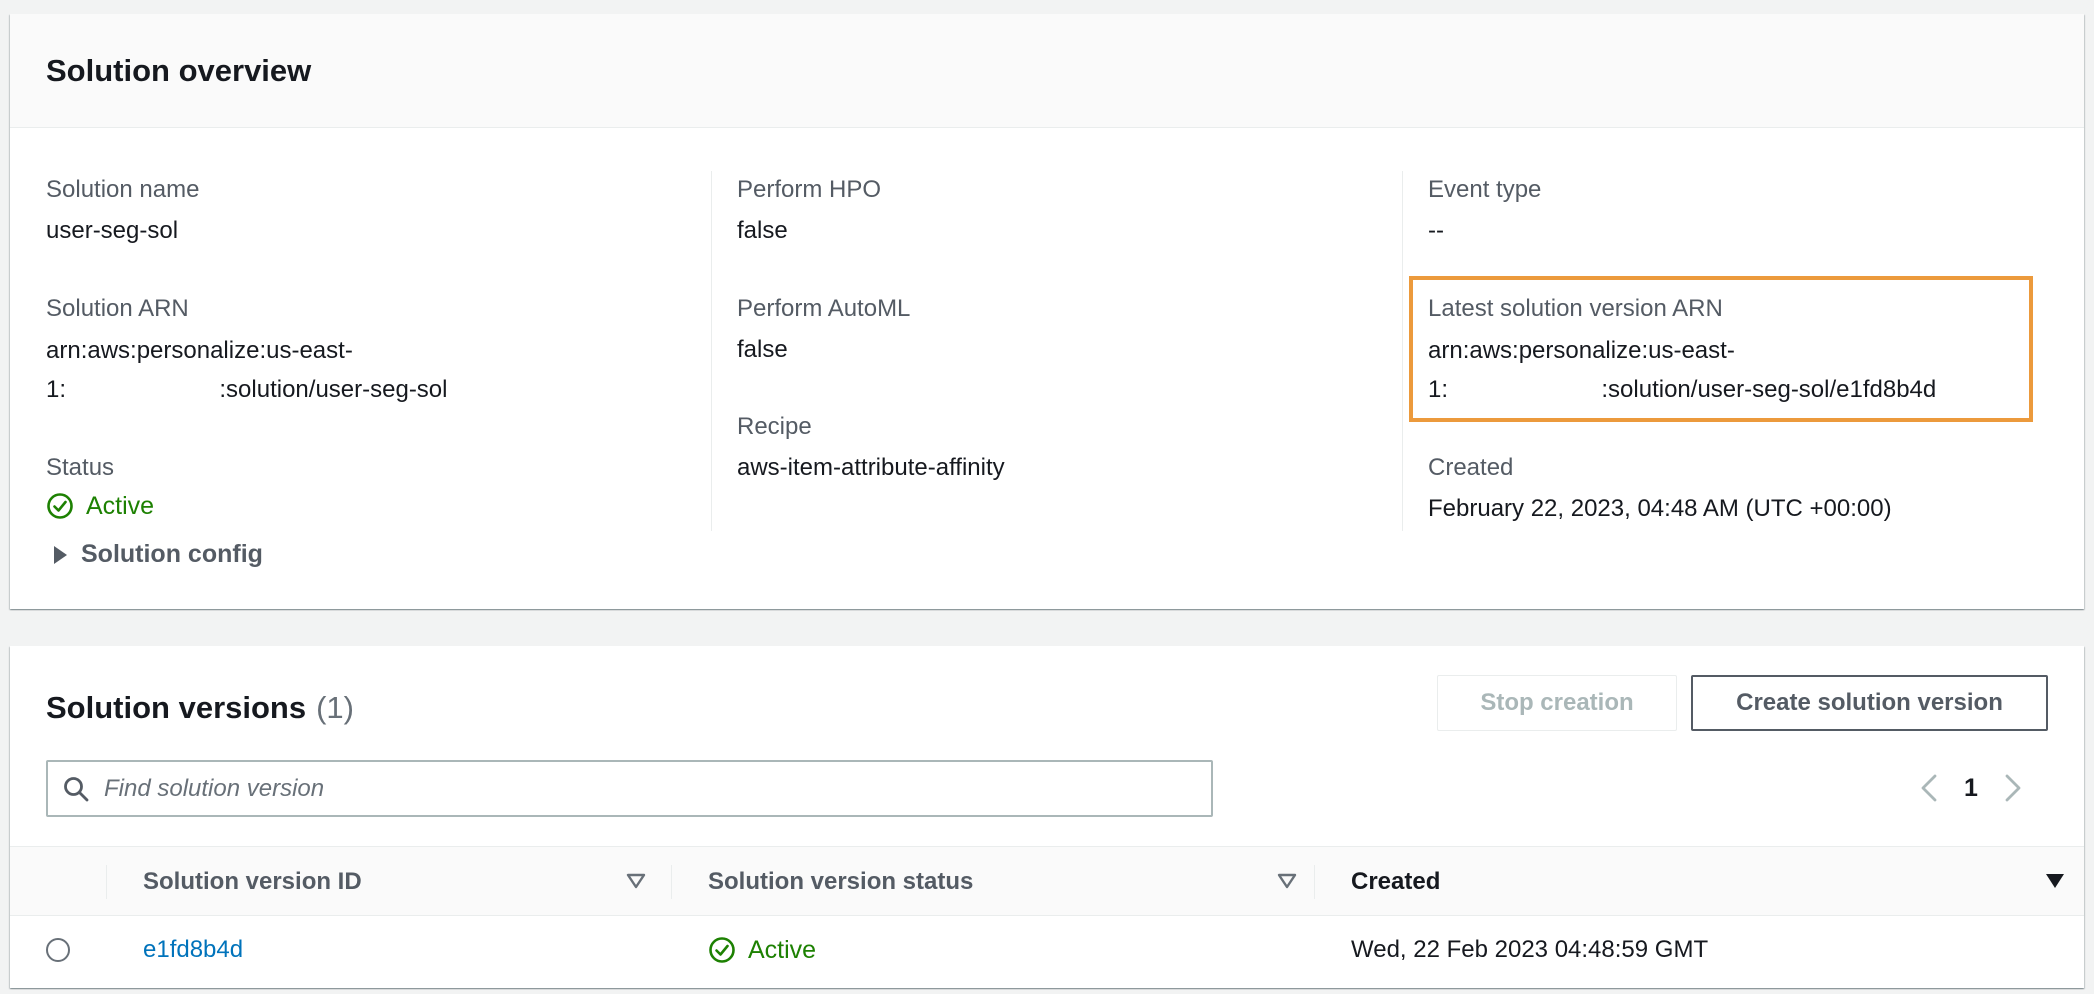  I want to click on recipe-label: Recipe, so click(774, 426).